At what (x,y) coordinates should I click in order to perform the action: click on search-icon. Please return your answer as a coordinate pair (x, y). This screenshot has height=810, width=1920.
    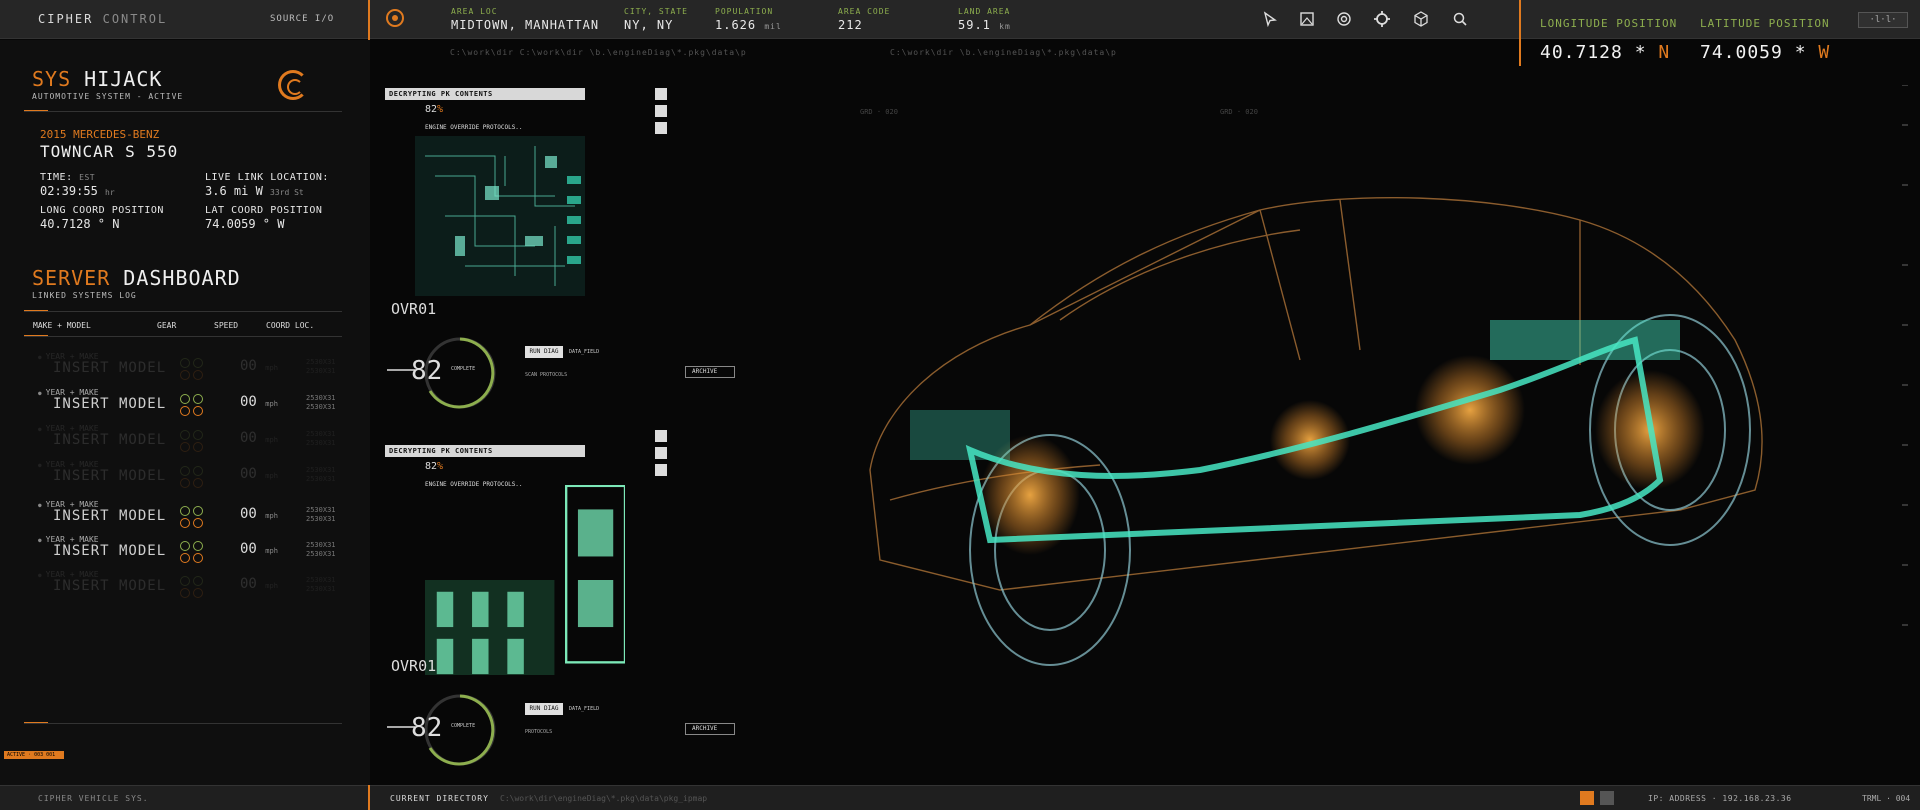
    Looking at the image, I should click on (1460, 19).